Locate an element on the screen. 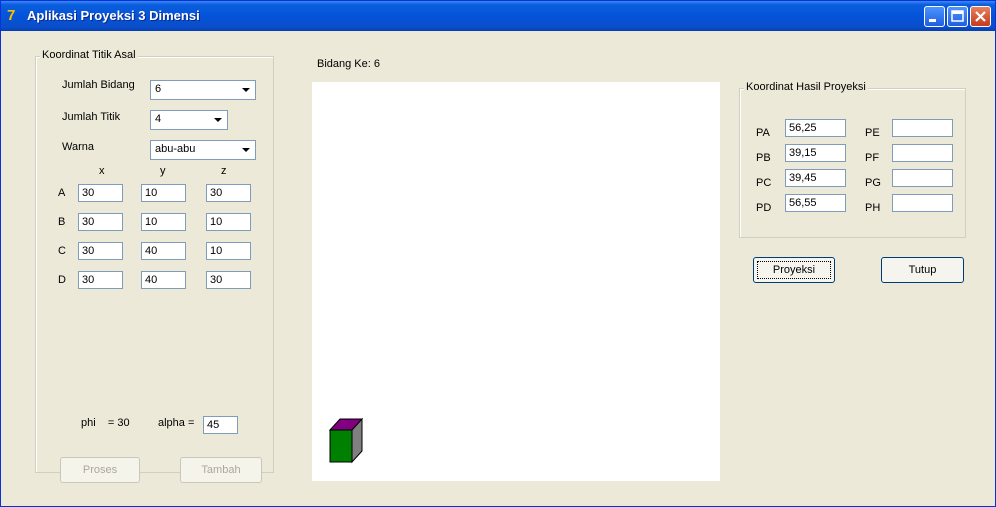 The width and height of the screenshot is (996, 507). point-b-y-input: 10 is located at coordinates (163, 222).